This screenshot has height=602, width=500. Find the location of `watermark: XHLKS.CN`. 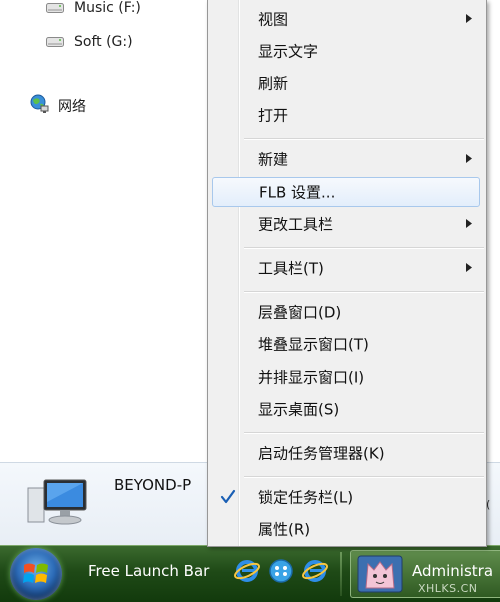

watermark: XHLKS.CN is located at coordinates (448, 588).